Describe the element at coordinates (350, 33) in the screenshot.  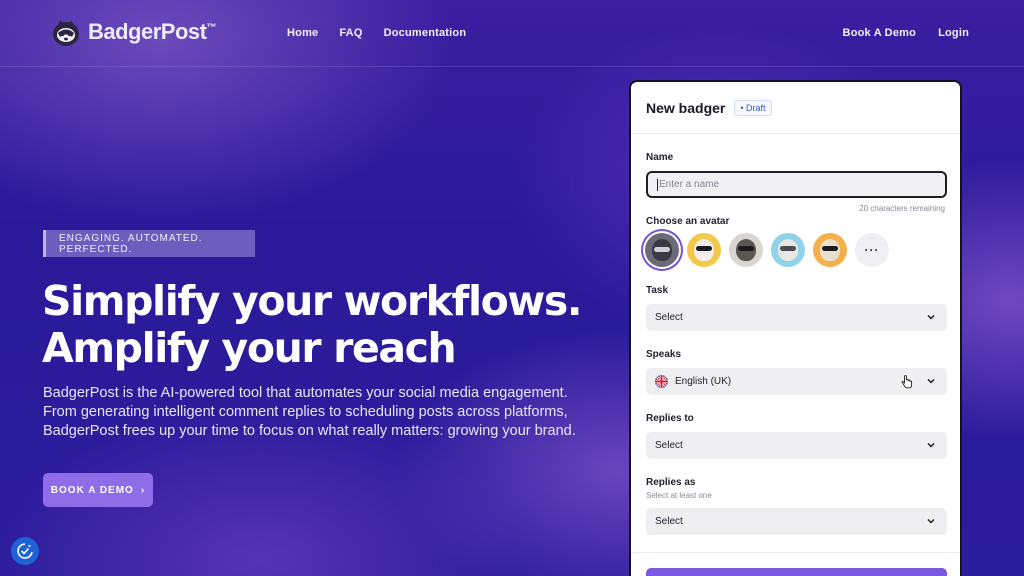
I see `nav-link-faq: FAQ` at that location.